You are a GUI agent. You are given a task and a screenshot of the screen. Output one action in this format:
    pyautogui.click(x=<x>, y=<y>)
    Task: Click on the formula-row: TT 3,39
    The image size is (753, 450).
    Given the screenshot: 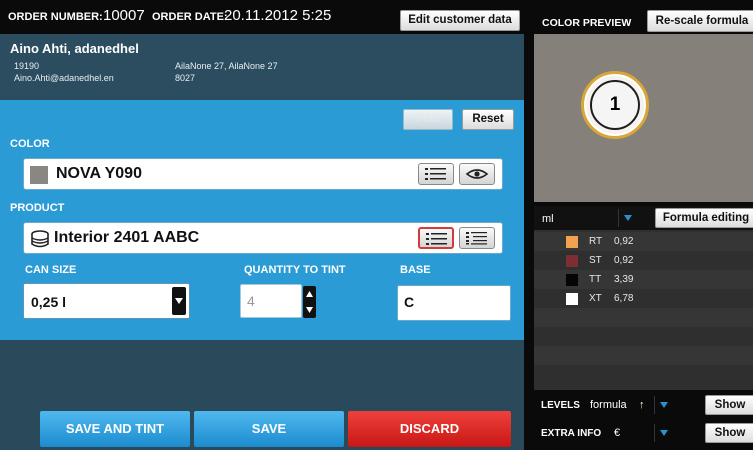 What is the action you would take?
    pyautogui.click(x=643, y=279)
    